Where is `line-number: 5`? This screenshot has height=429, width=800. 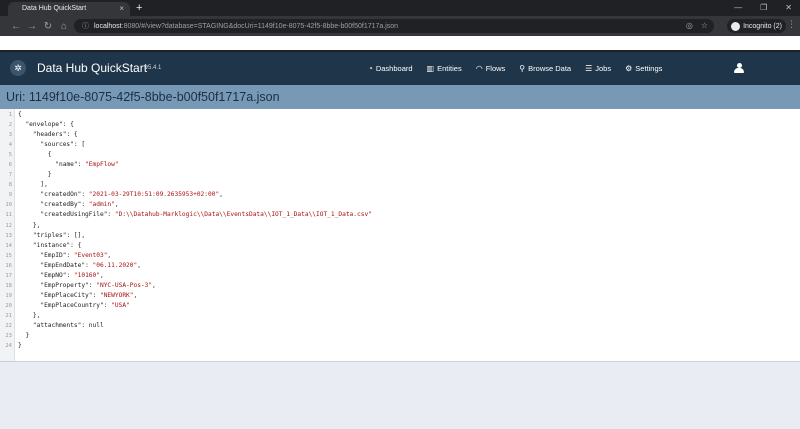 line-number: 5 is located at coordinates (10, 155).